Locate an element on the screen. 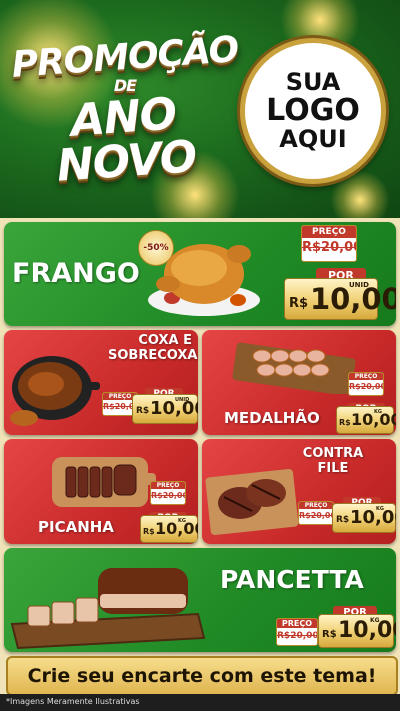 This screenshot has height=711, width=400. product-name-line-2: FILE is located at coordinates (333, 468).